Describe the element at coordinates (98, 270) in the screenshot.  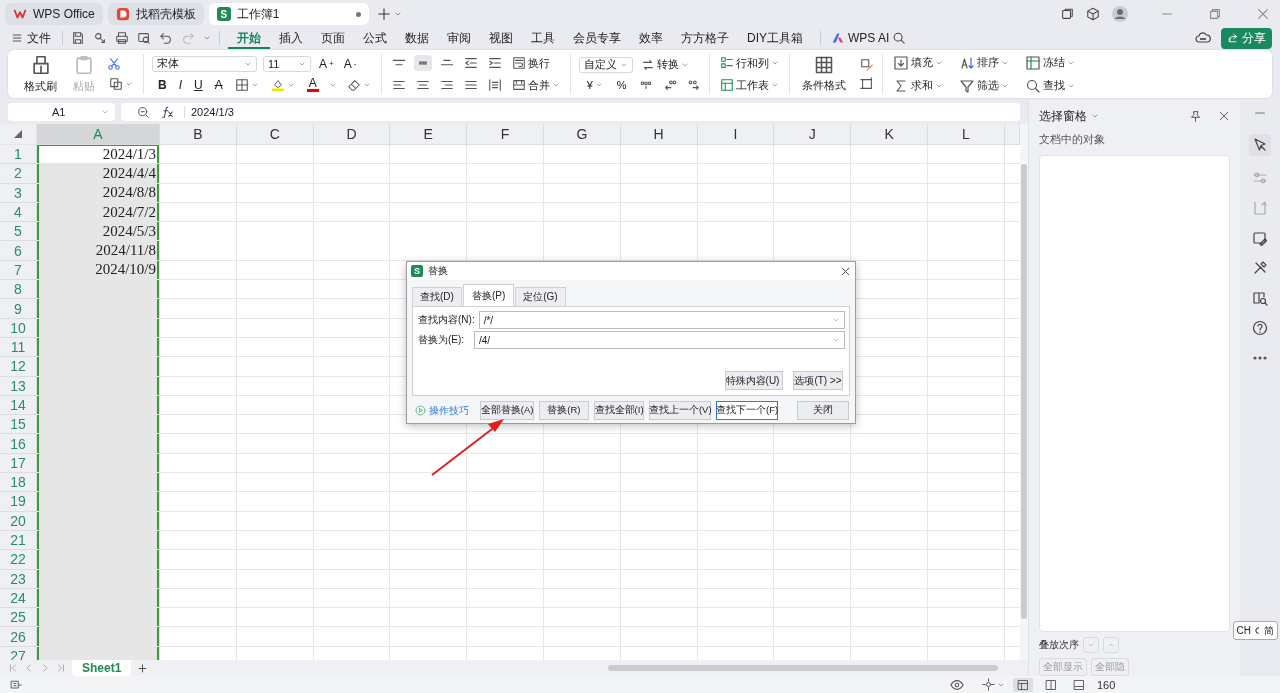
I see `table-cell: 2024/10/9` at that location.